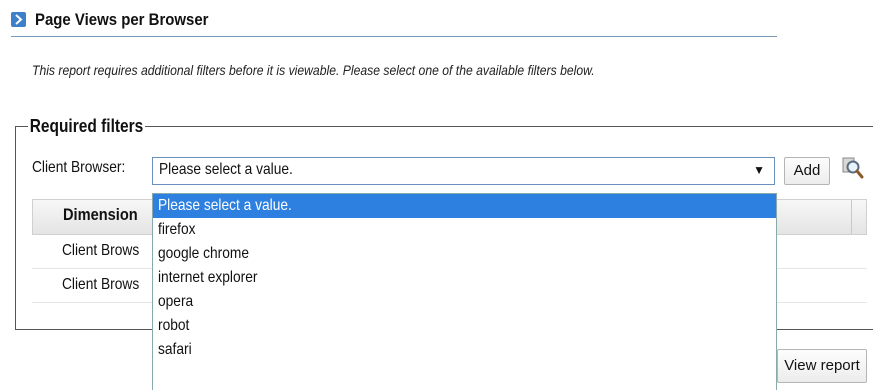 The height and width of the screenshot is (390, 873). Describe the element at coordinates (18, 19) in the screenshot. I see `arrow-right-icon` at that location.